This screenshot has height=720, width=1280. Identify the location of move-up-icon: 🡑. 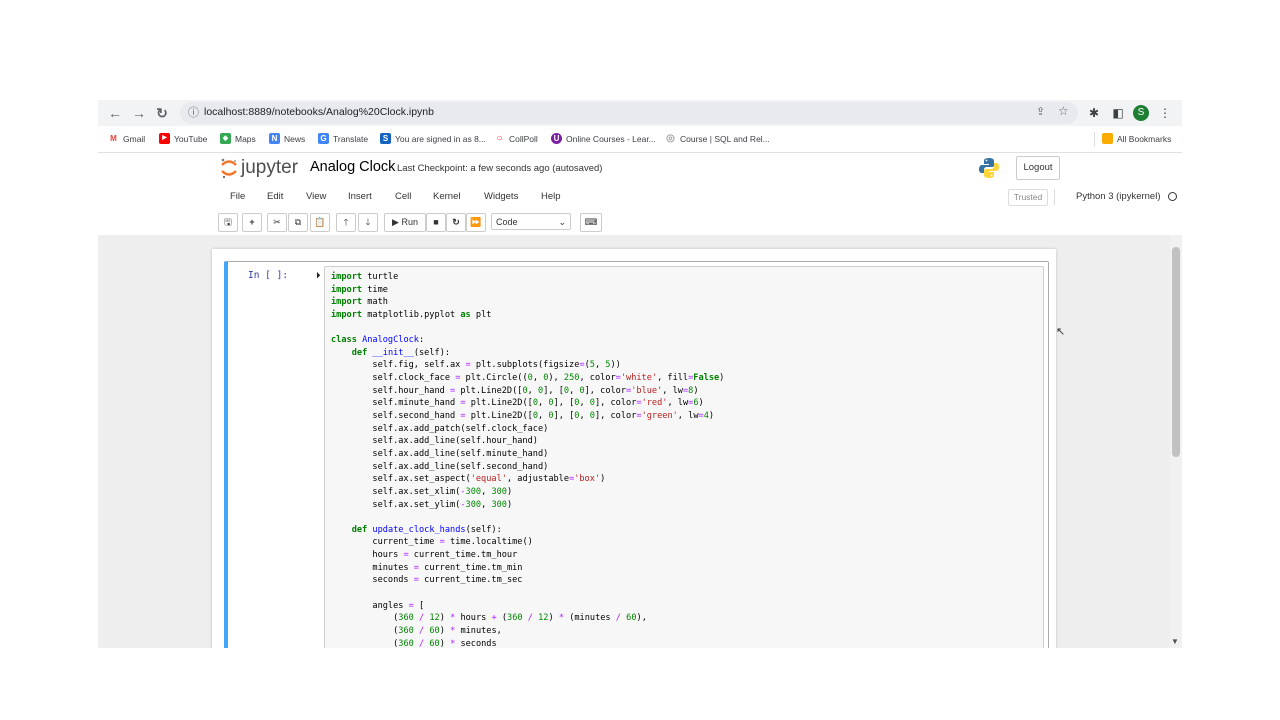
(346, 222).